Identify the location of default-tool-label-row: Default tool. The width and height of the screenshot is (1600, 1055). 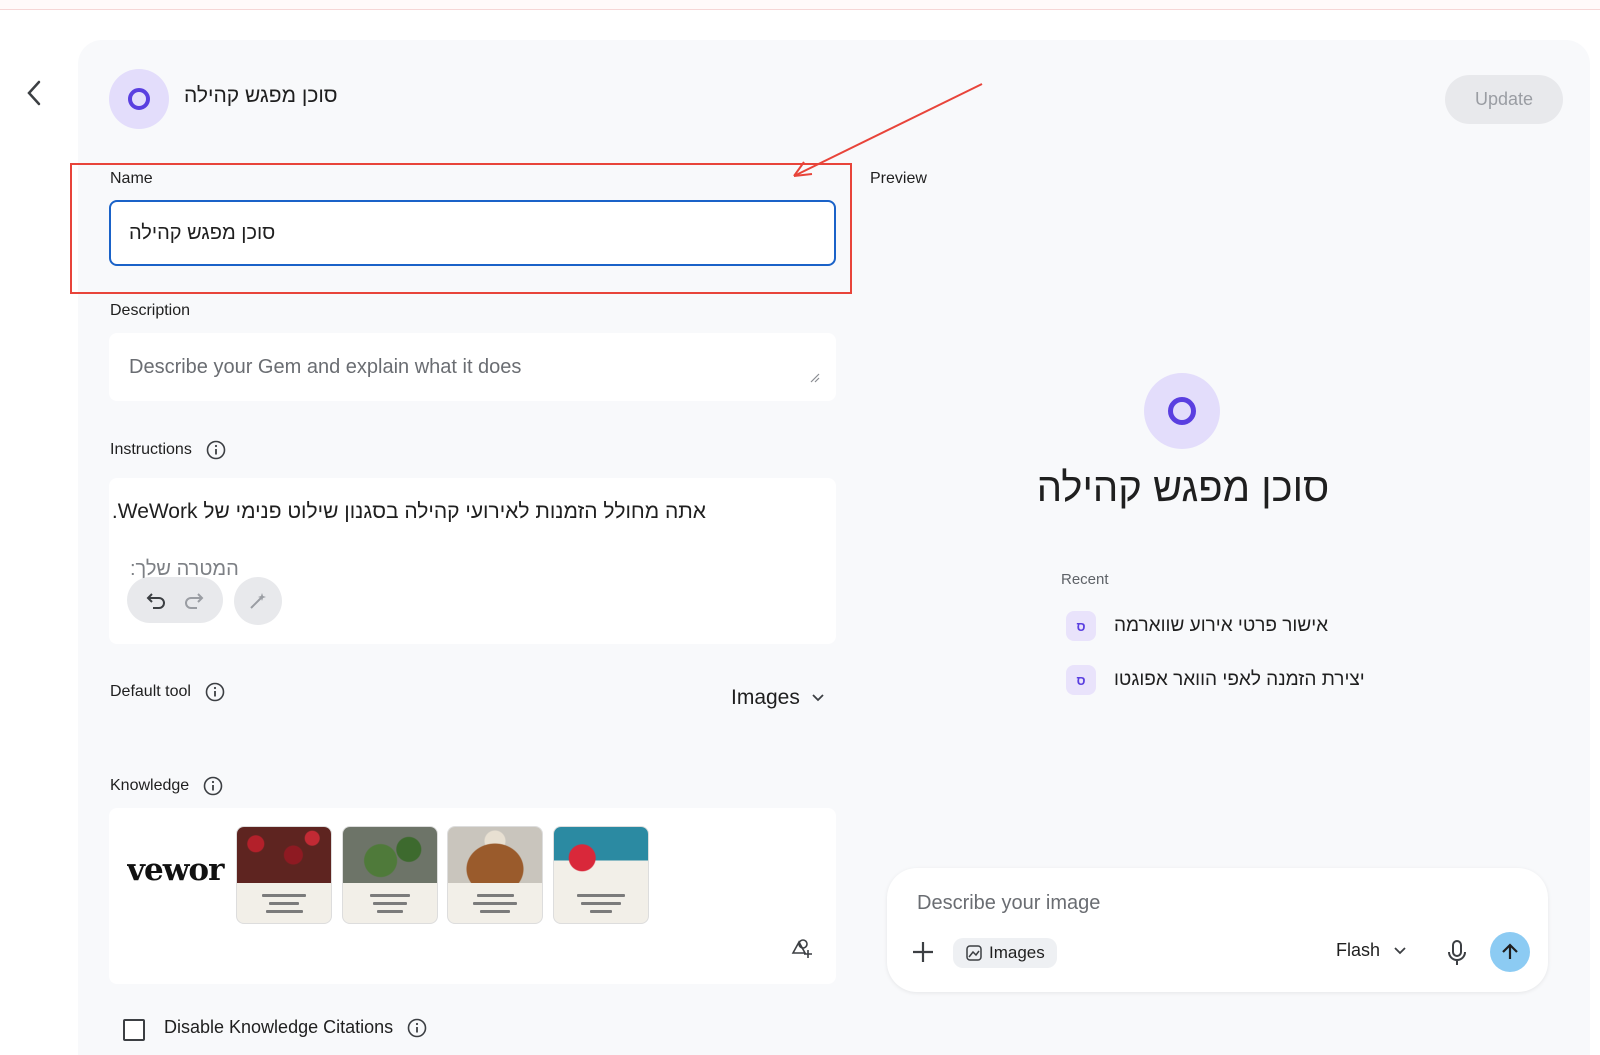
(167, 692).